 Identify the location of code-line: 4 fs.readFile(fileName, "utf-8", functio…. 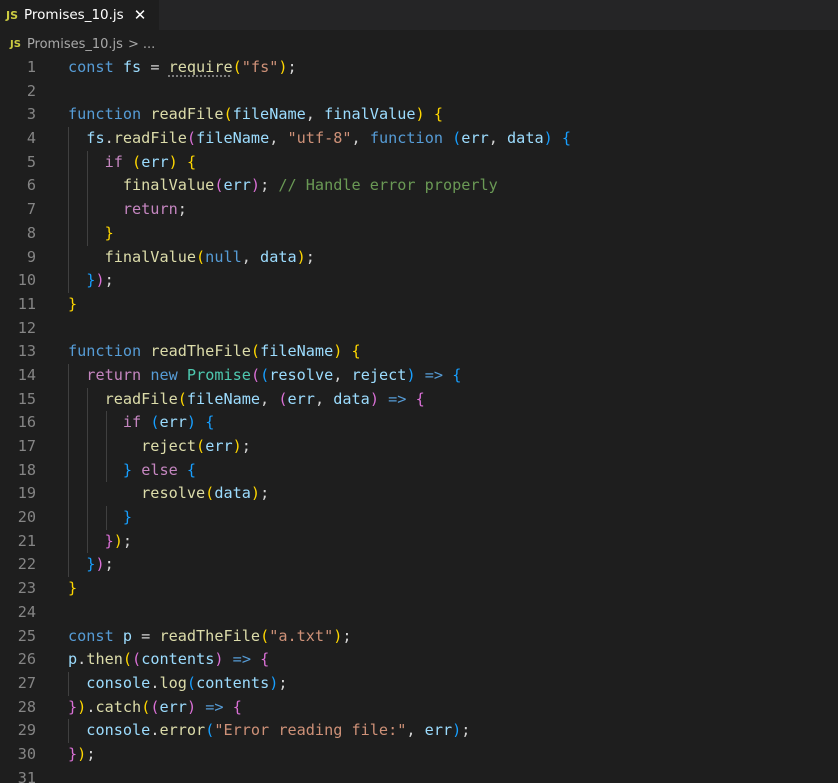
(419, 139).